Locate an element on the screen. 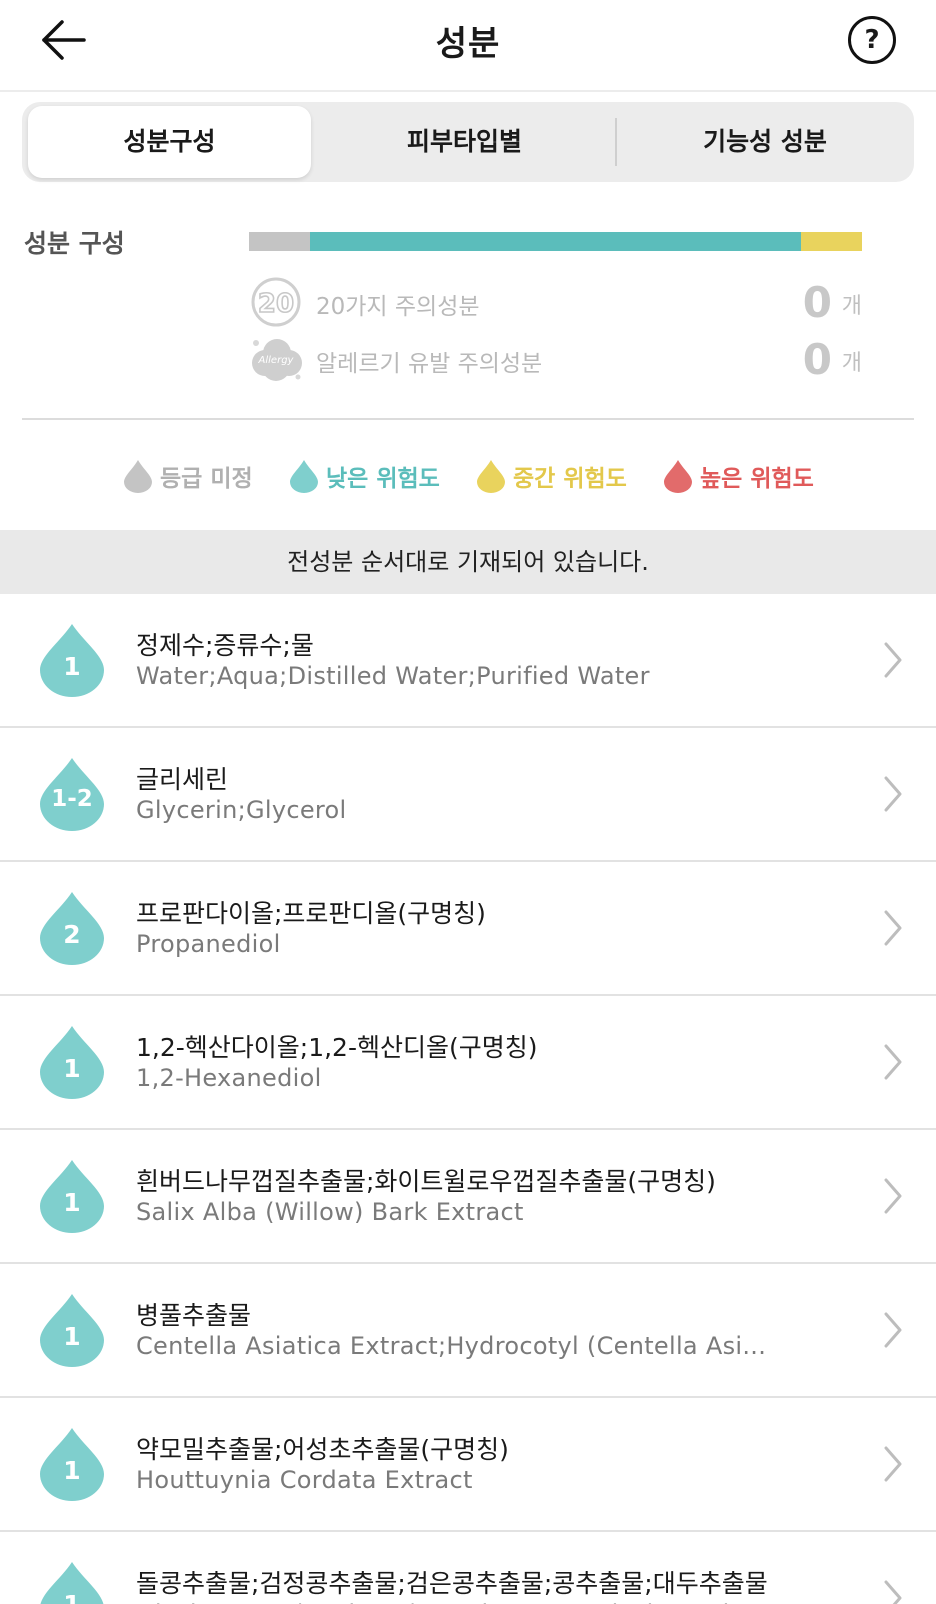 The height and width of the screenshot is (1604, 936). ingredient-english-name: Glycerin;Glycerol is located at coordinates (241, 810).